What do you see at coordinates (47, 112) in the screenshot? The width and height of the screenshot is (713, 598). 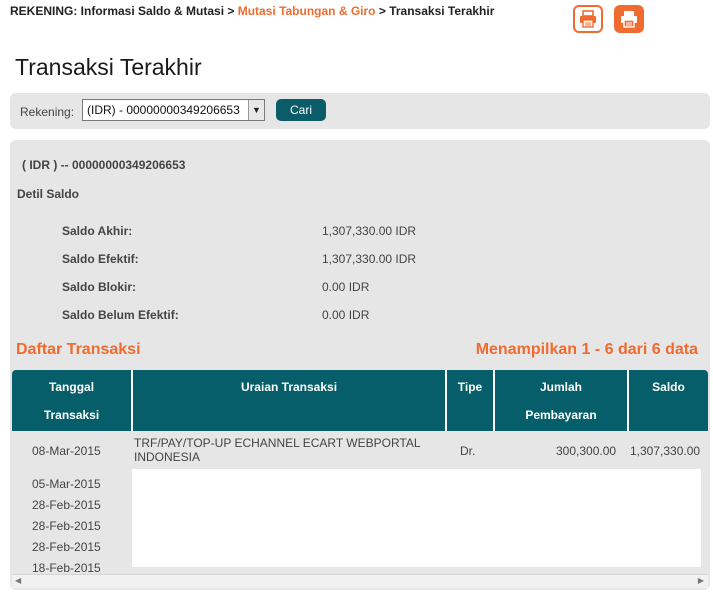 I see `rekening-label: Rekening:` at bounding box center [47, 112].